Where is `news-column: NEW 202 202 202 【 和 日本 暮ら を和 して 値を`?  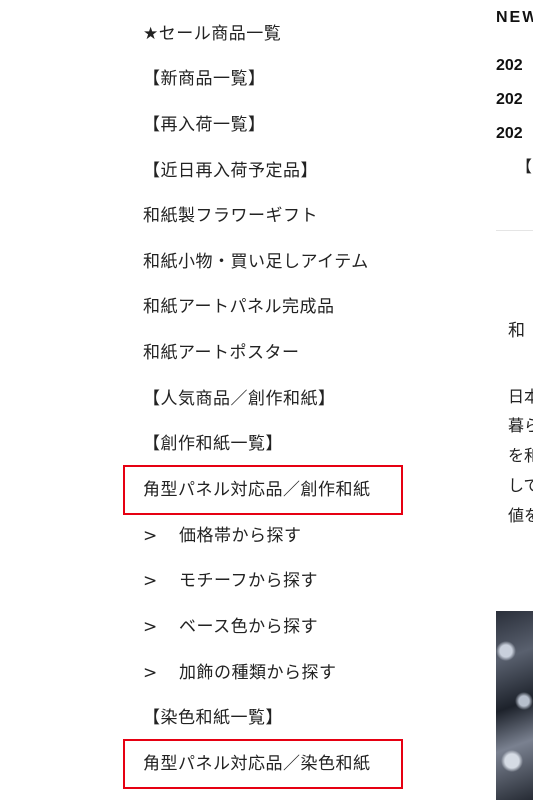
news-column: NEW 202 202 202 【 和 日本 暮ら を和 して 値を is located at coordinates (514, 400).